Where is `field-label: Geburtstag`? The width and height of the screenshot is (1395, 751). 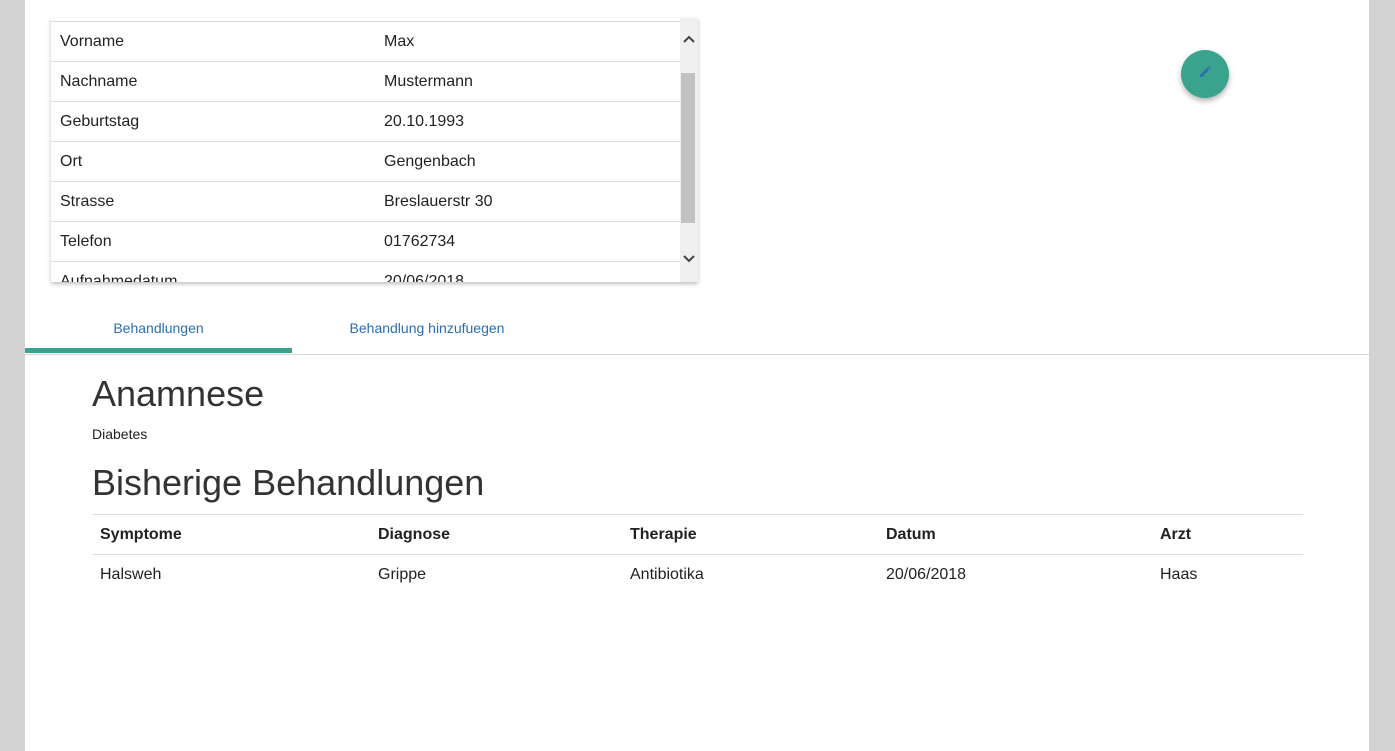
field-label: Geburtstag is located at coordinates (213, 121).